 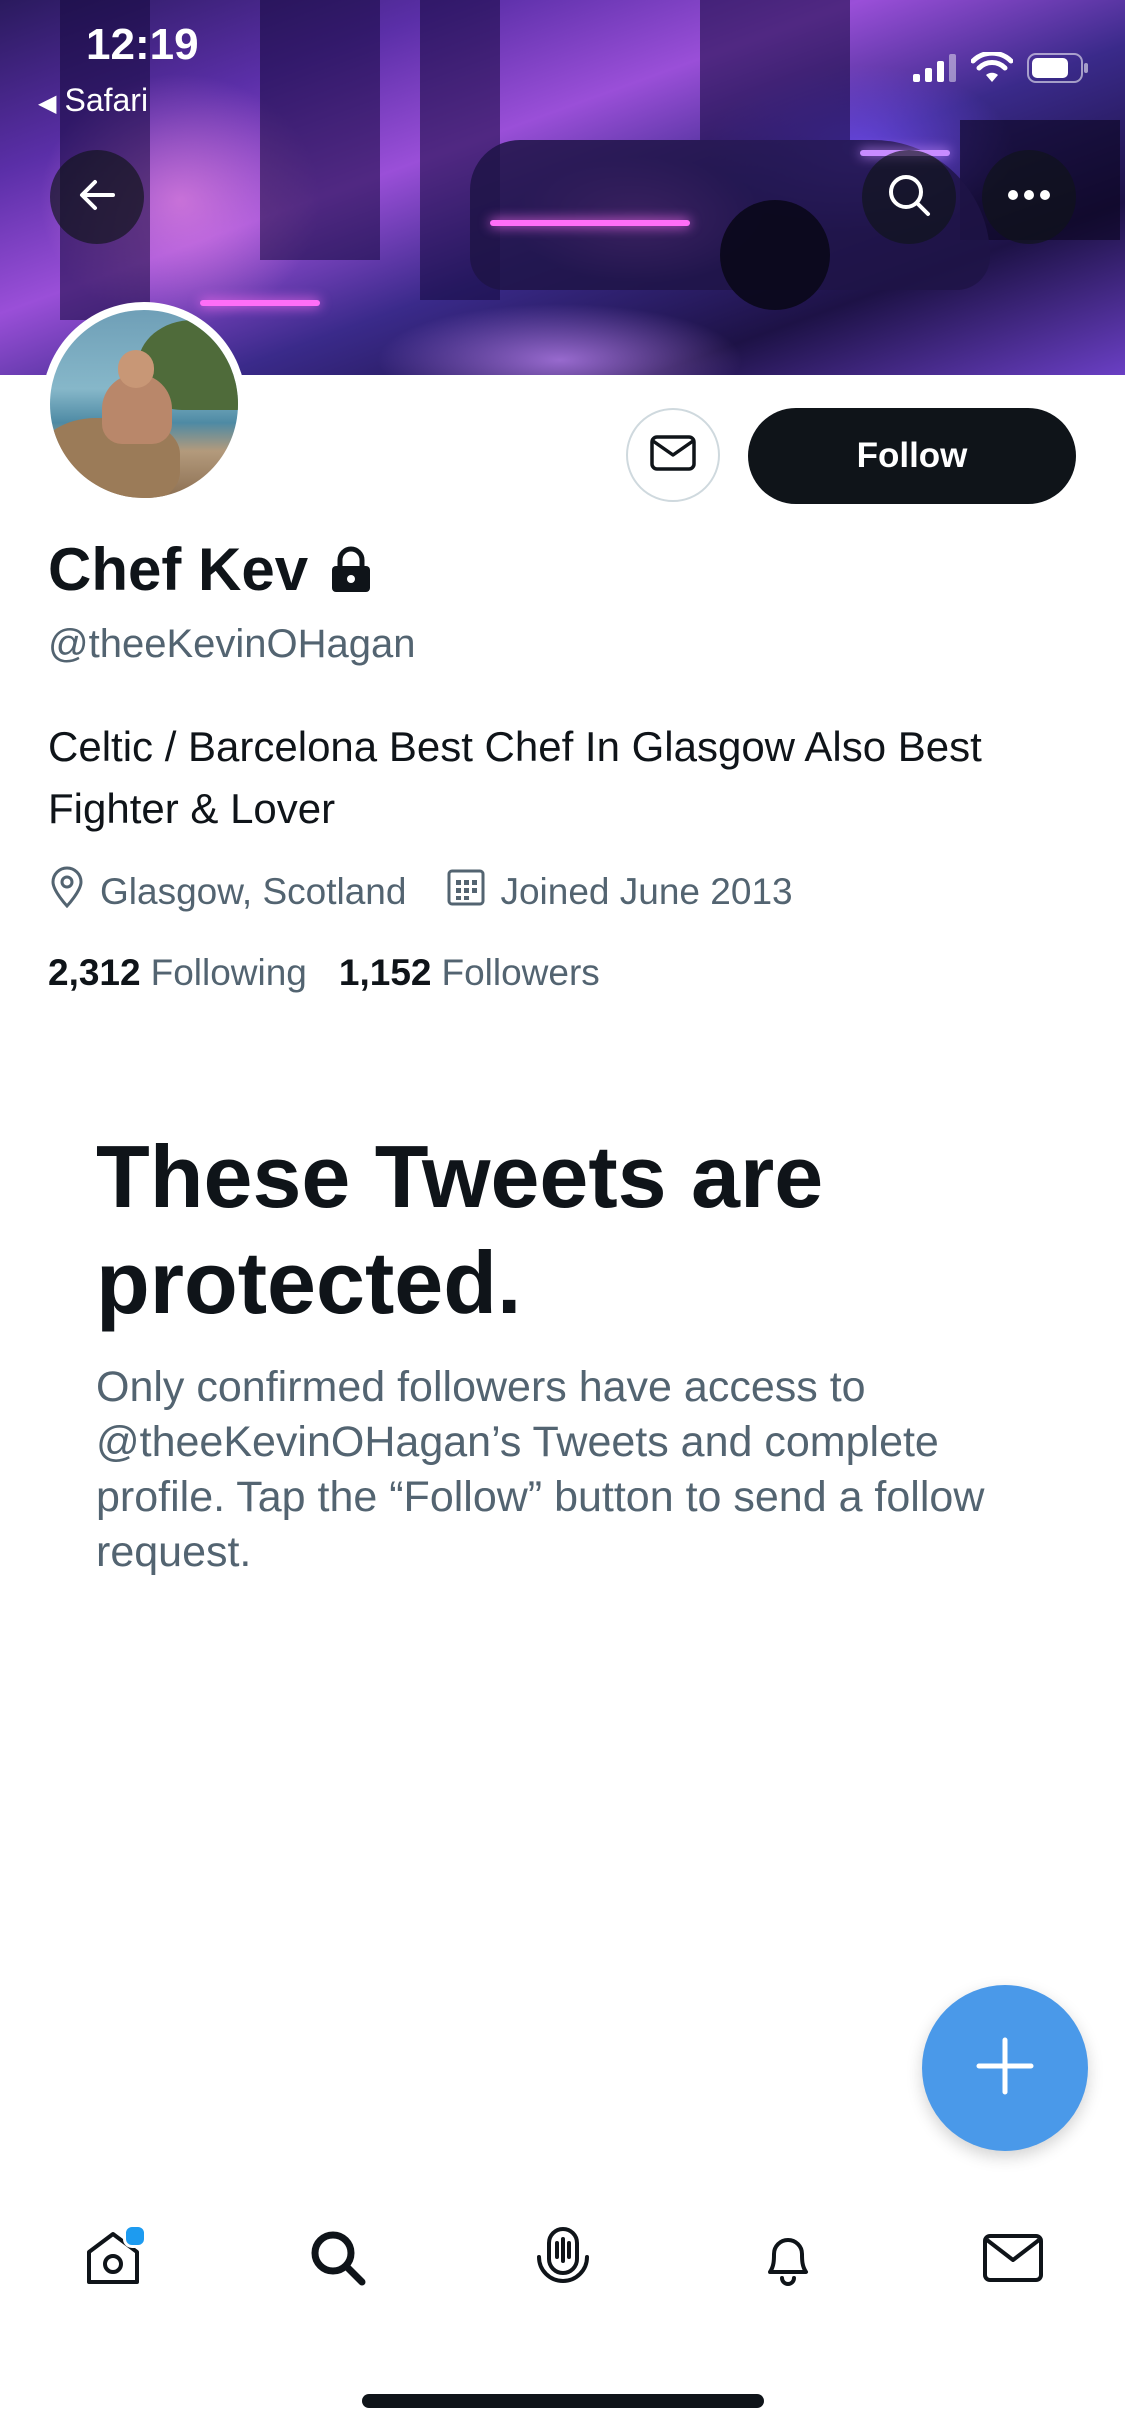 I want to click on avatar-photo, so click(x=144, y=404).